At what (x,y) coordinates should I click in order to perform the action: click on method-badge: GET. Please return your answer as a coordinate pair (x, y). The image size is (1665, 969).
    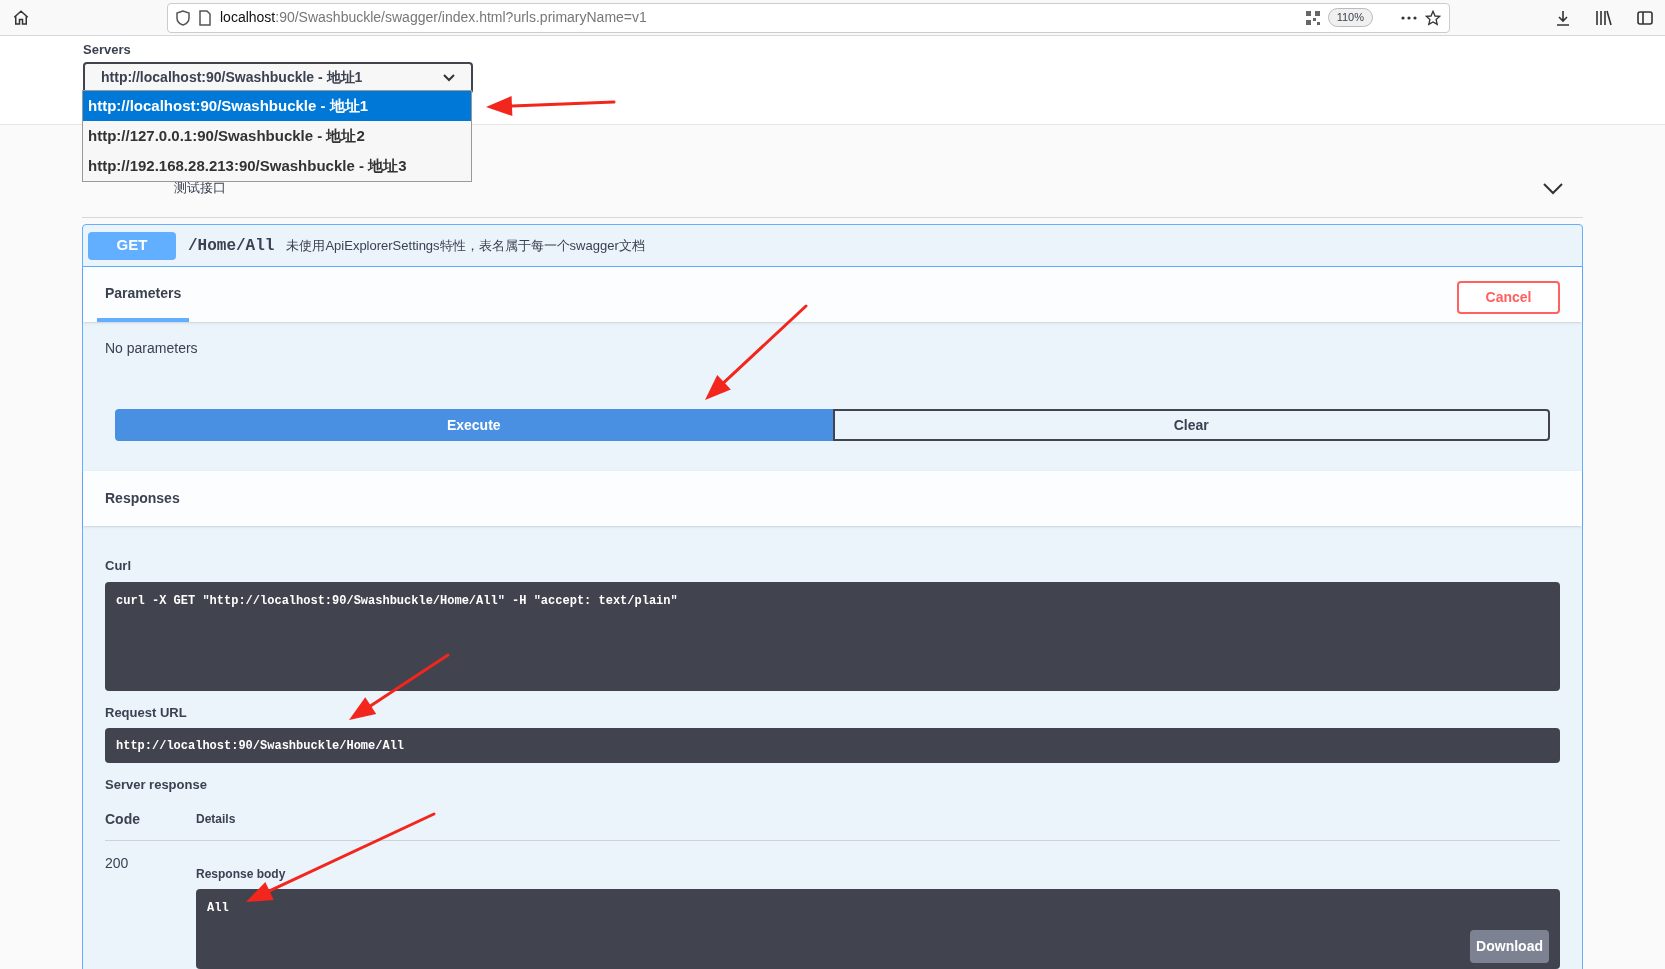
    Looking at the image, I should click on (132, 245).